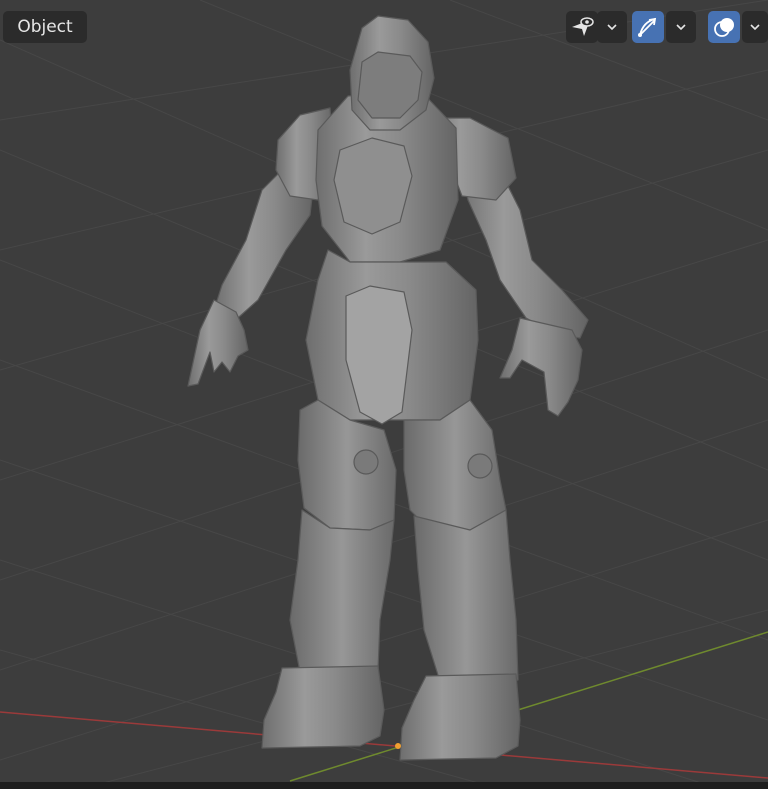 The height and width of the screenshot is (789, 768). I want to click on overlays-icon, so click(724, 27).